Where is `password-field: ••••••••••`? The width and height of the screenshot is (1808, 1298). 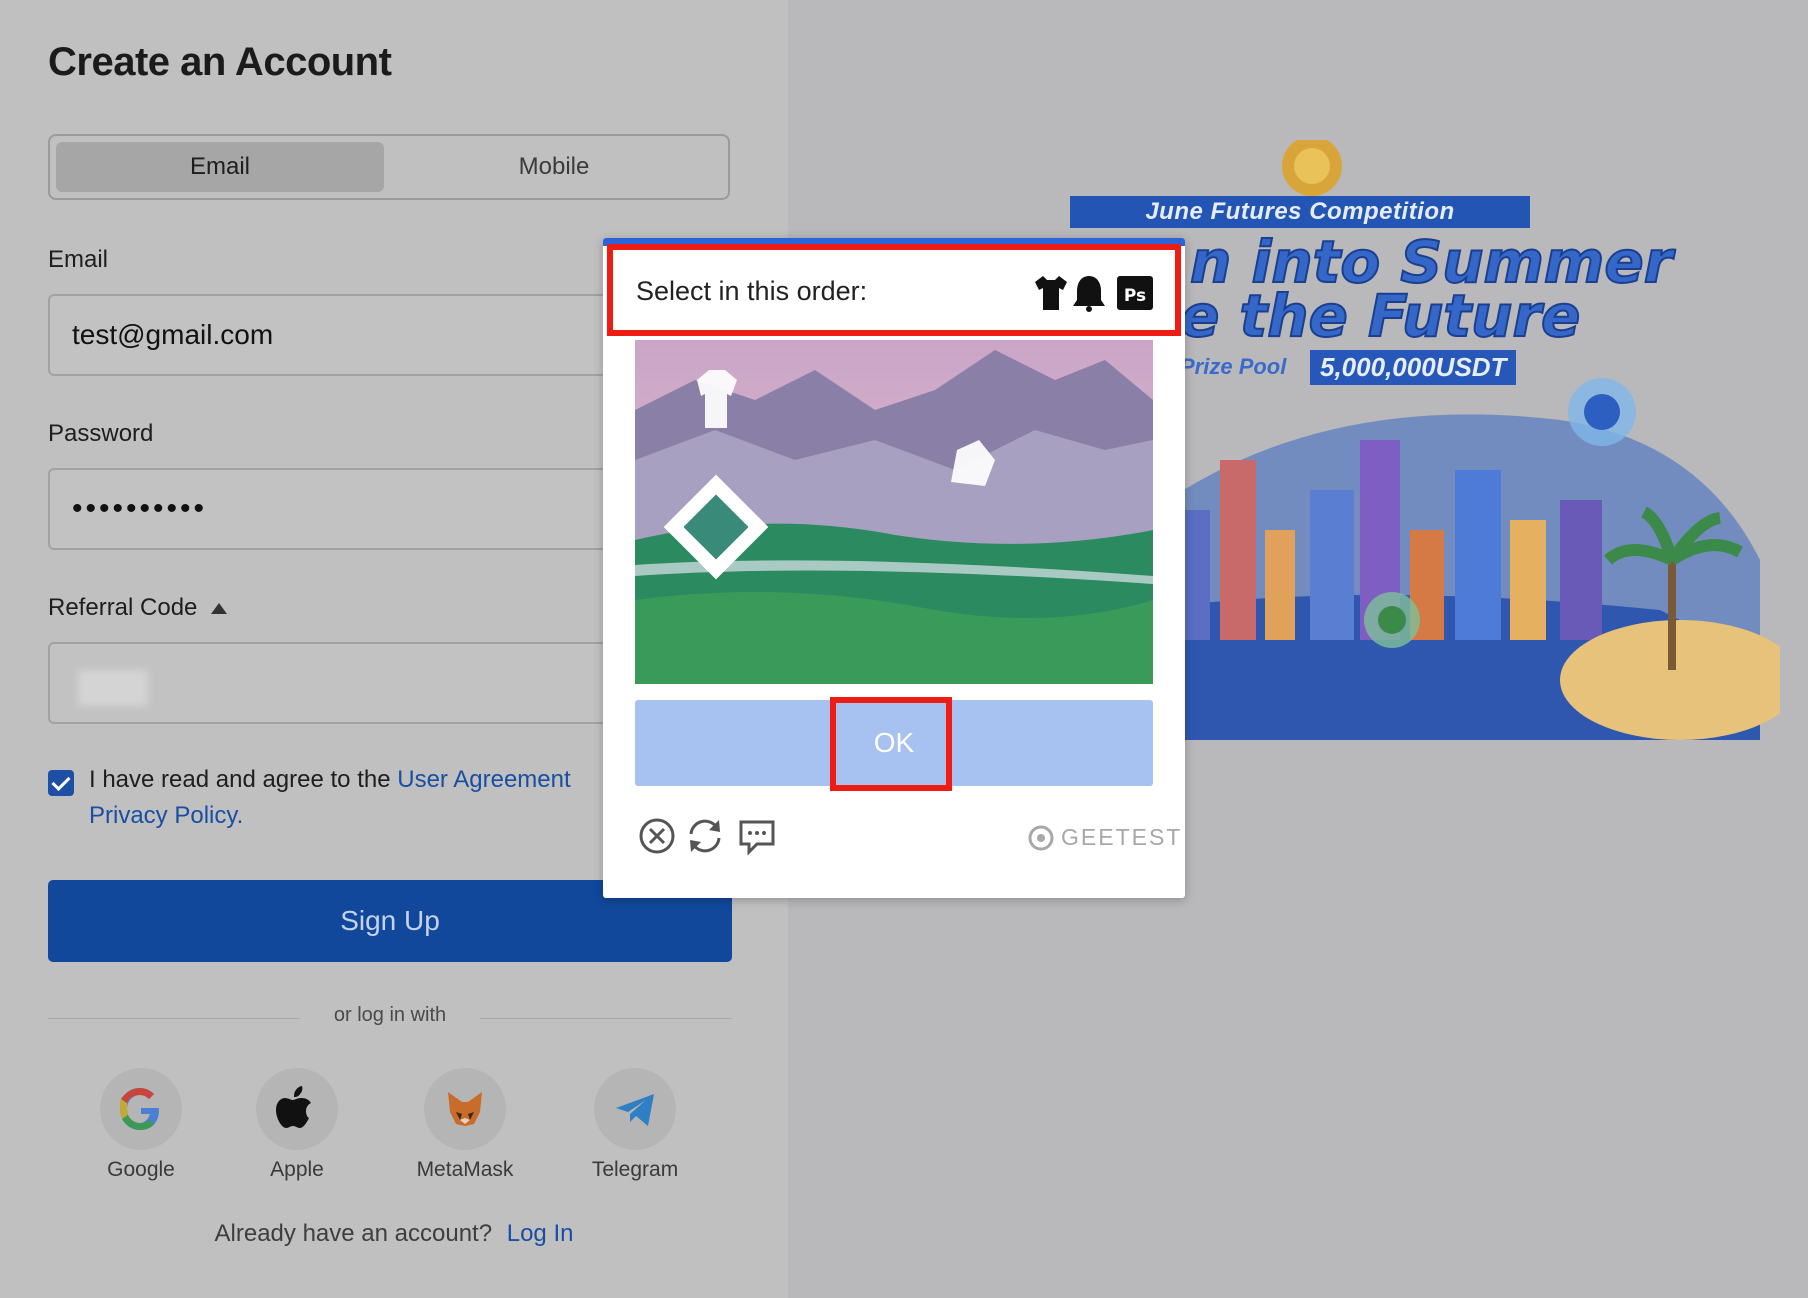 password-field: •••••••••• is located at coordinates (368, 509).